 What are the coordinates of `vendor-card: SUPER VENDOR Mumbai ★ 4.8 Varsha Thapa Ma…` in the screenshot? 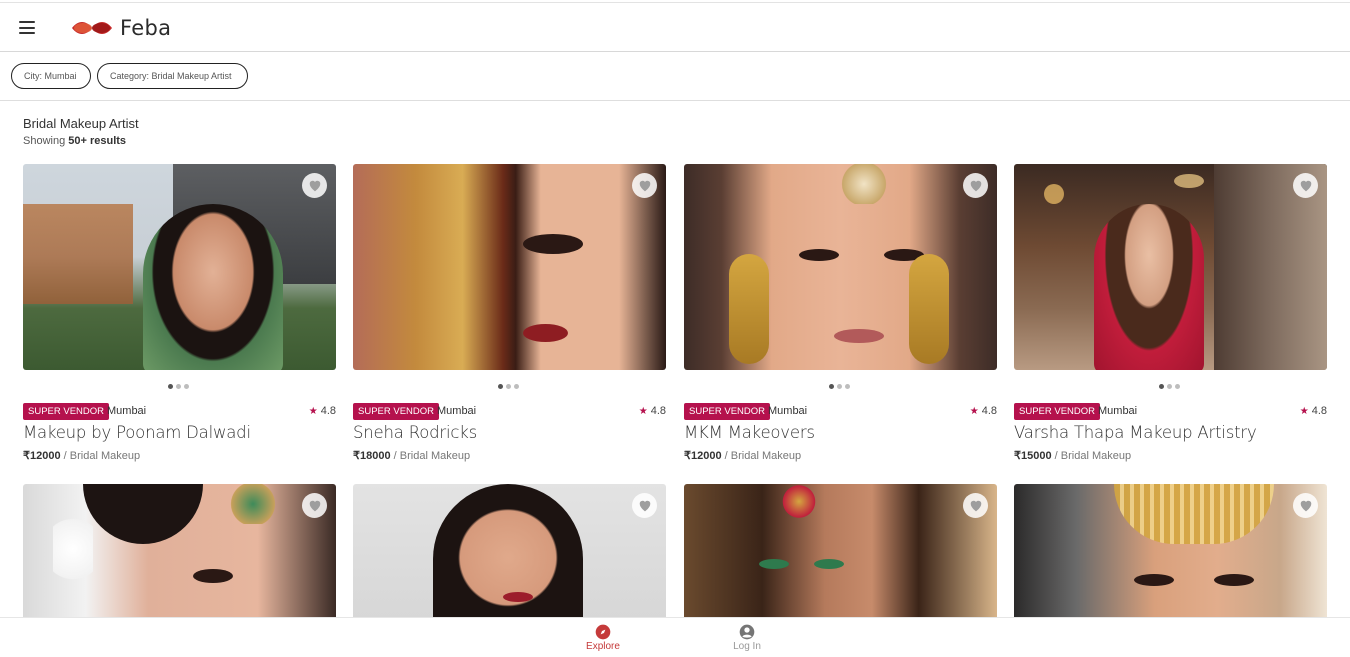 It's located at (1170, 313).